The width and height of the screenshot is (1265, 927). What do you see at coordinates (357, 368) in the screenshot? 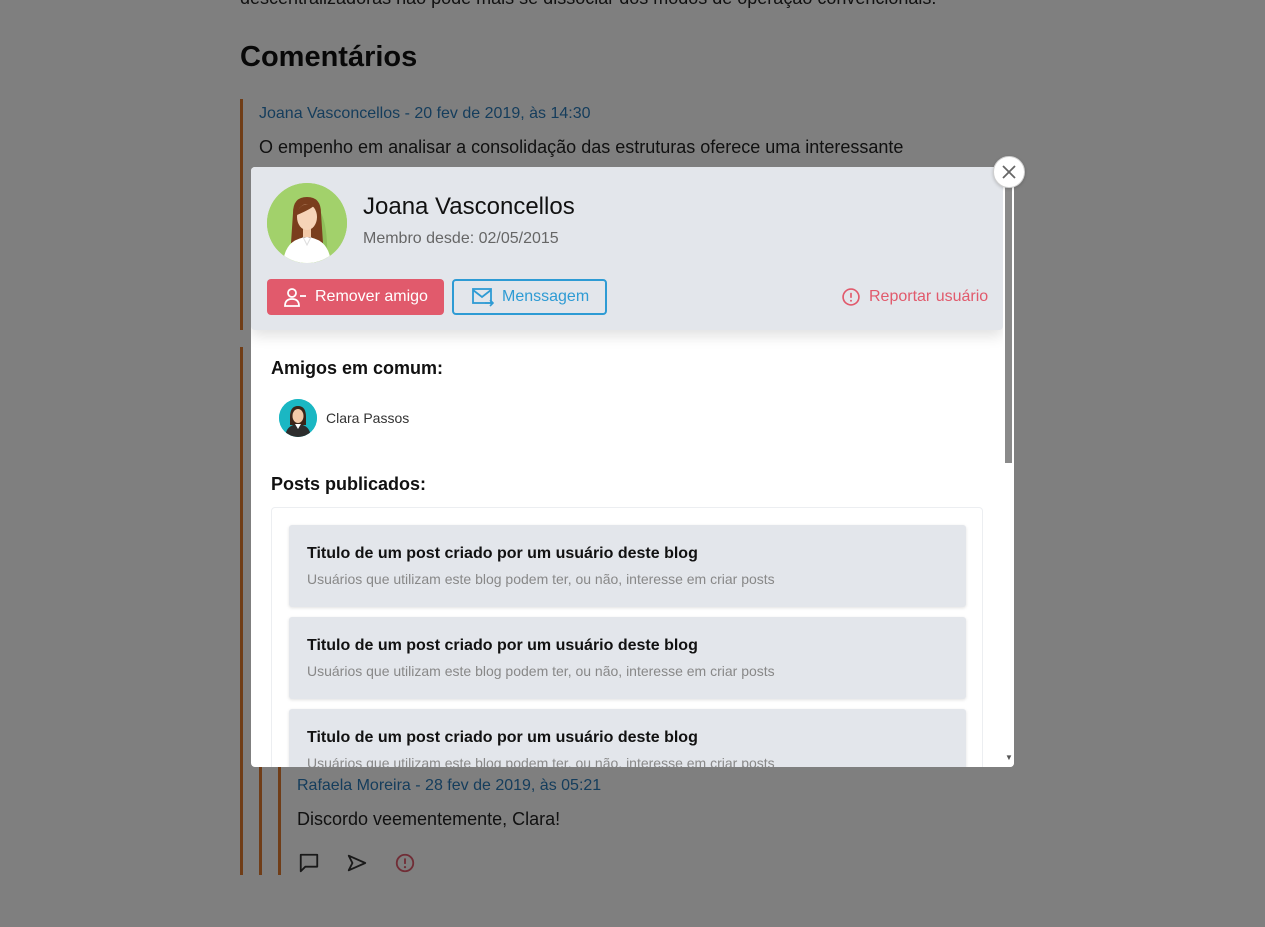
I see `mutual-friends-title: Amigos em comum:` at bounding box center [357, 368].